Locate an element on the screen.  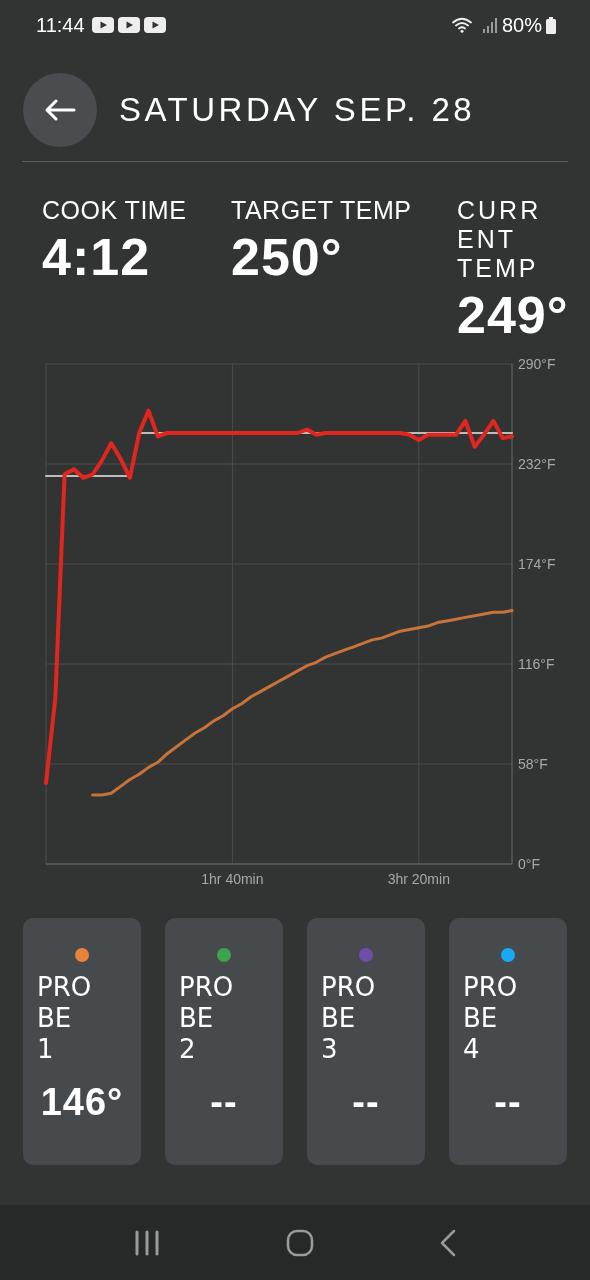
axis-label: 0°F is located at coordinates (529, 864).